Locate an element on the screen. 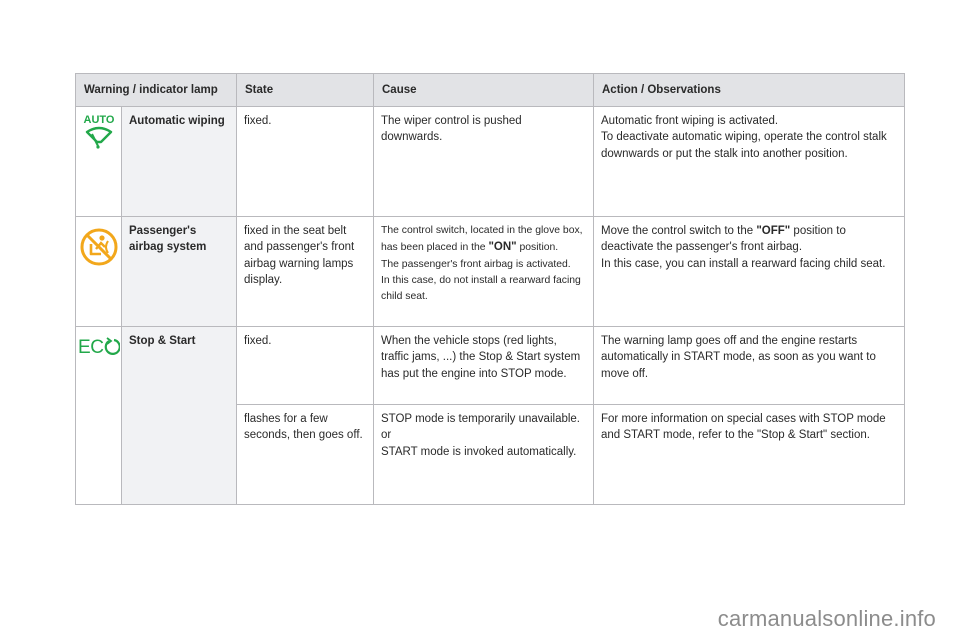  svg-text: AUTO is located at coordinates (98, 120).